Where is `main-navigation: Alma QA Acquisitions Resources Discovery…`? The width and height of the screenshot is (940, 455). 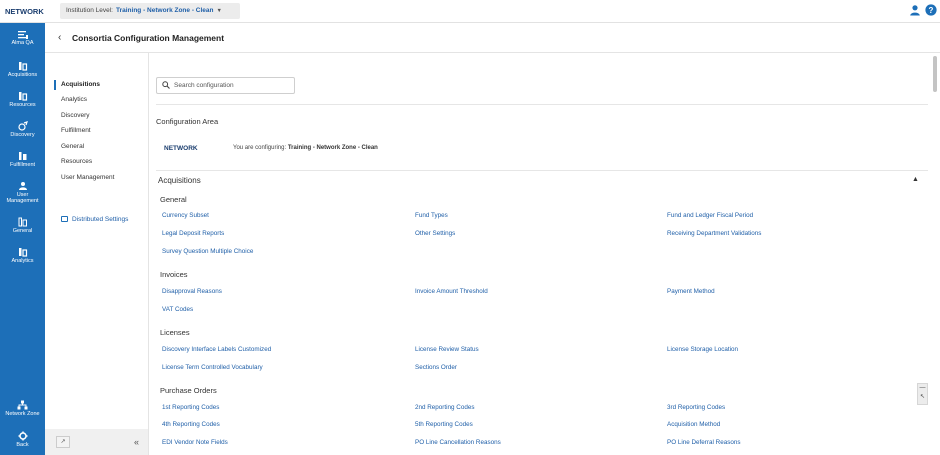
main-navigation: Alma QA Acquisitions Resources Discovery… is located at coordinates (22, 239).